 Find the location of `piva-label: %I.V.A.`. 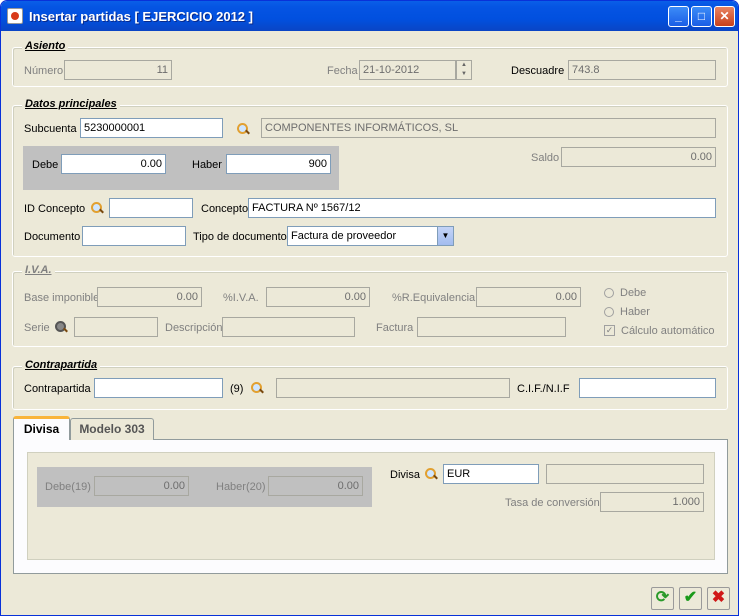

piva-label: %I.V.A. is located at coordinates (241, 298).